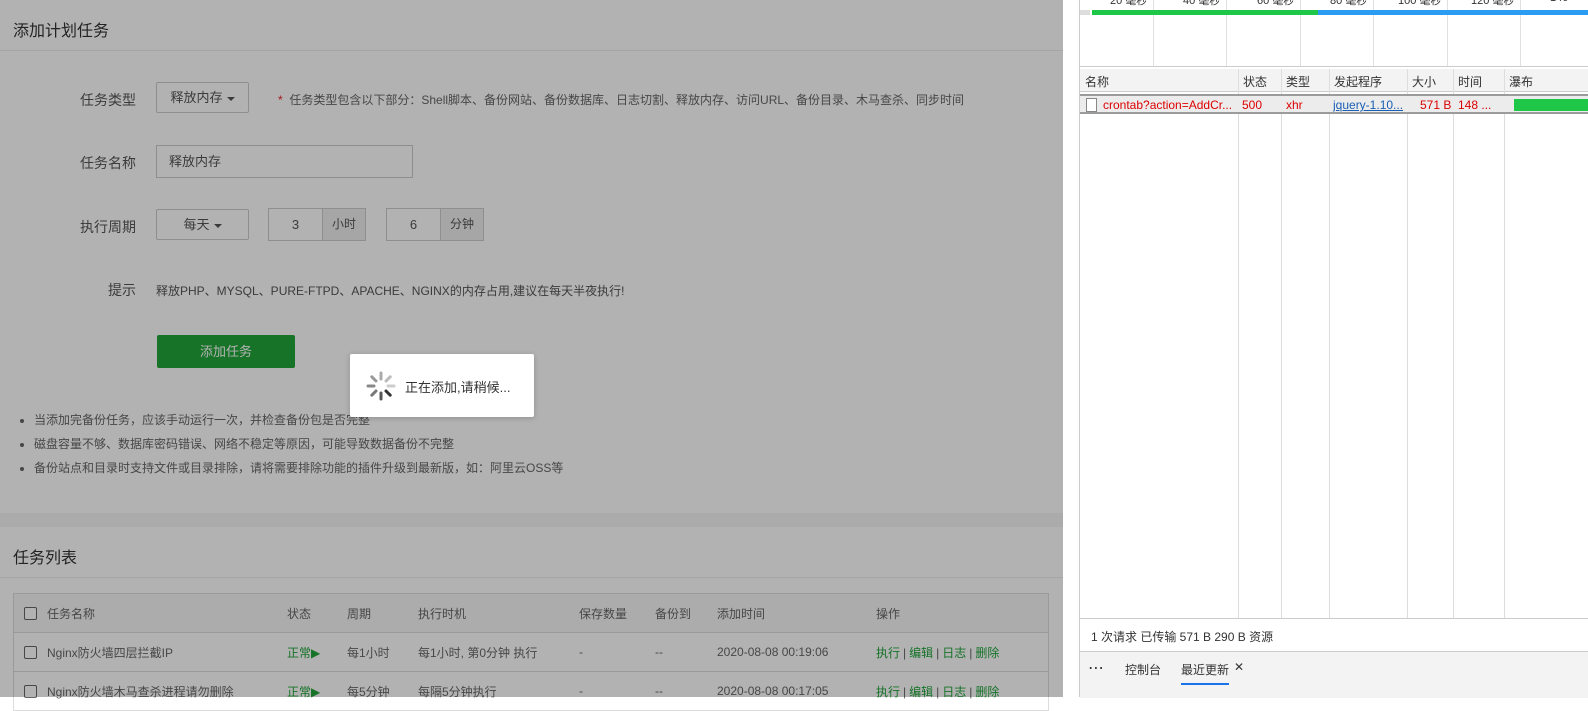 The image size is (1588, 711). I want to click on close-icon: ✕, so click(1239, 667).